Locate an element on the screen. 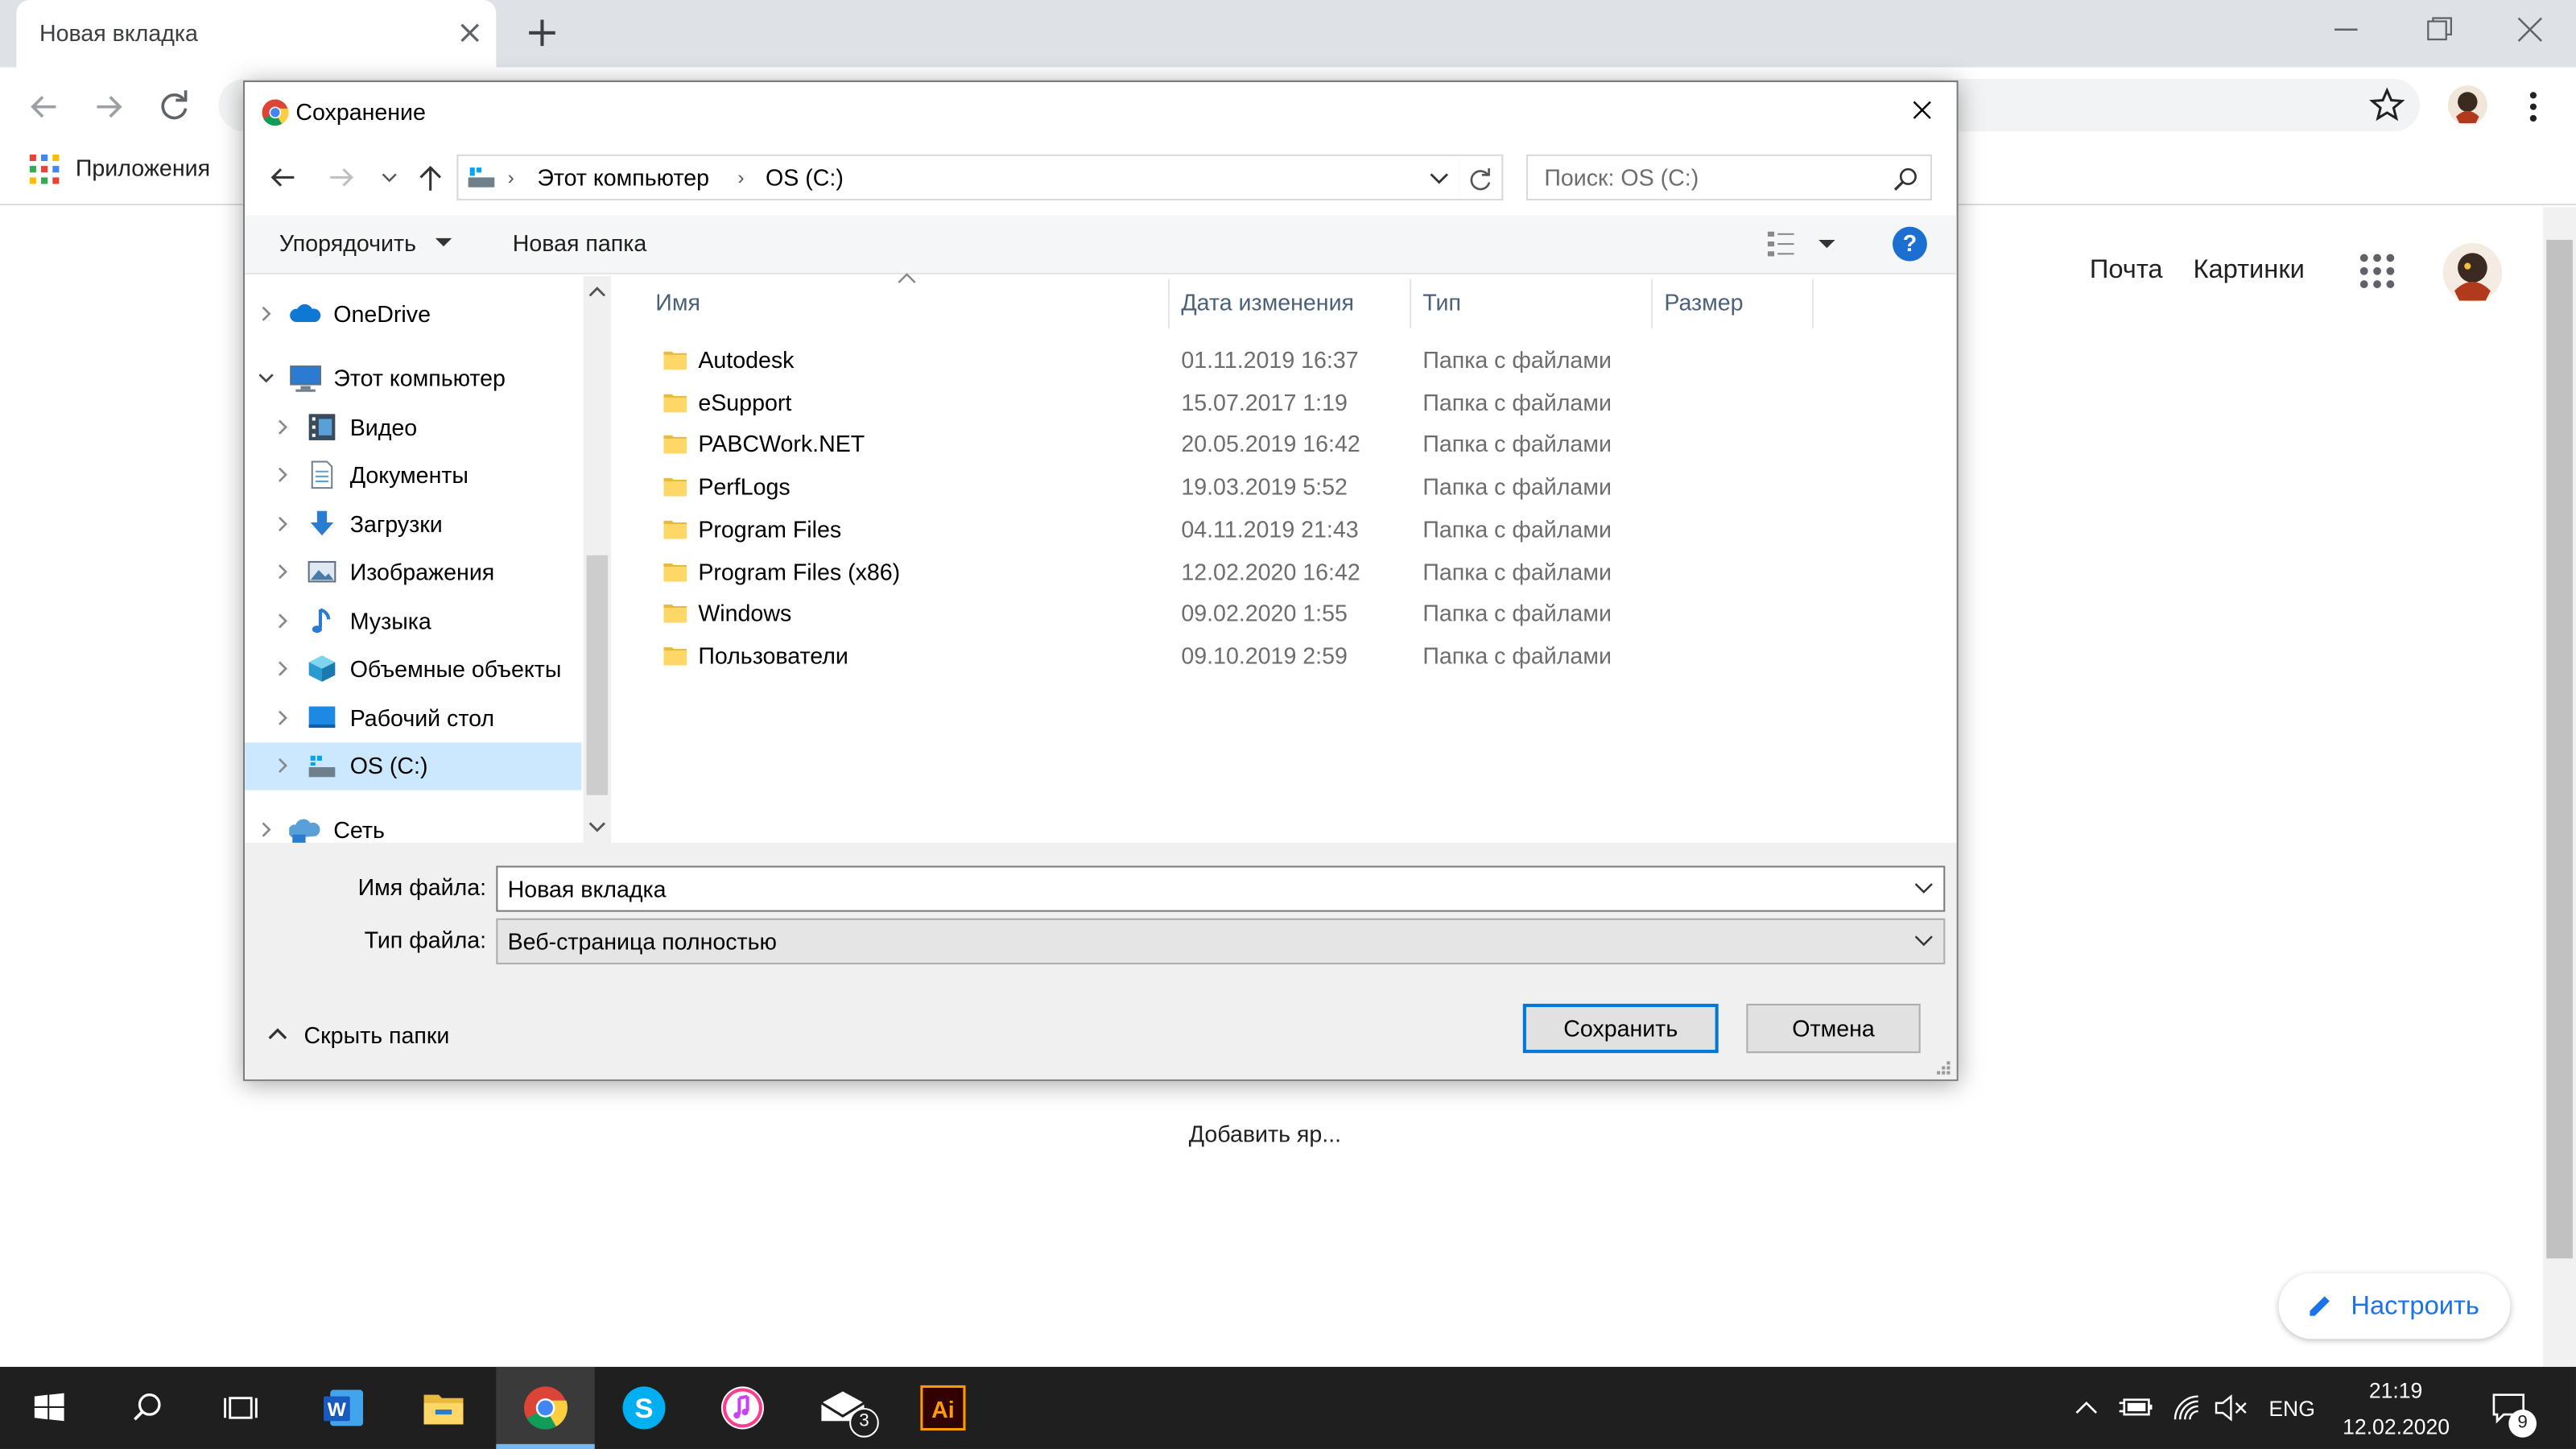  customize-button: Настроить is located at coordinates (2394, 1306).